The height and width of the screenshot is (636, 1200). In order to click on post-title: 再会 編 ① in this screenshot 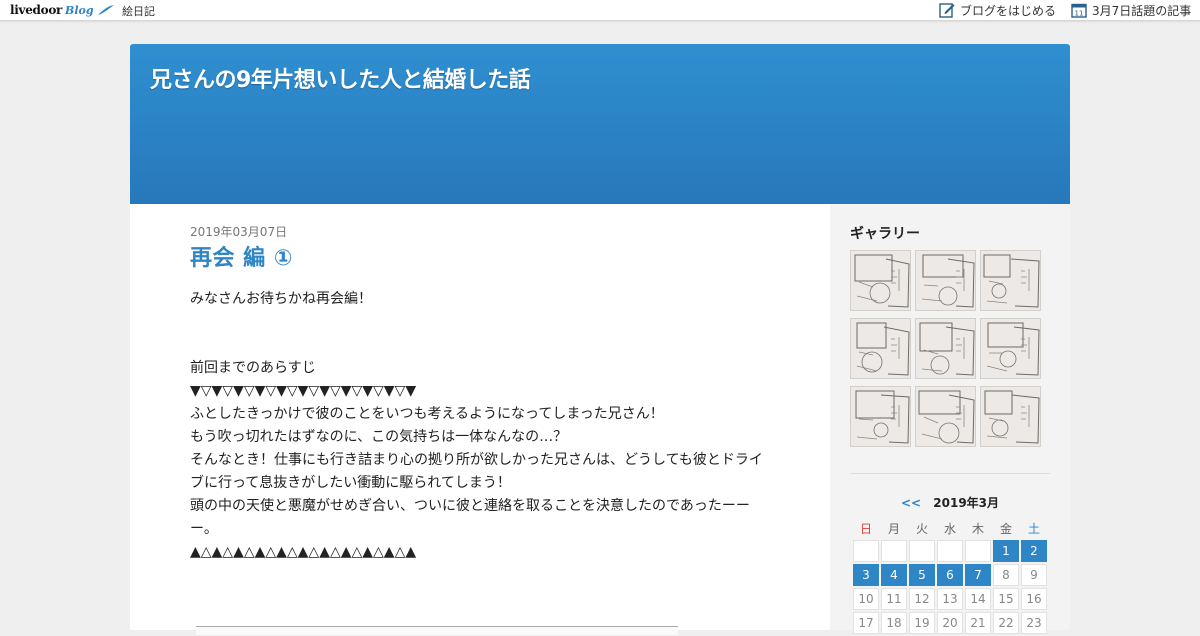, I will do `click(241, 256)`.